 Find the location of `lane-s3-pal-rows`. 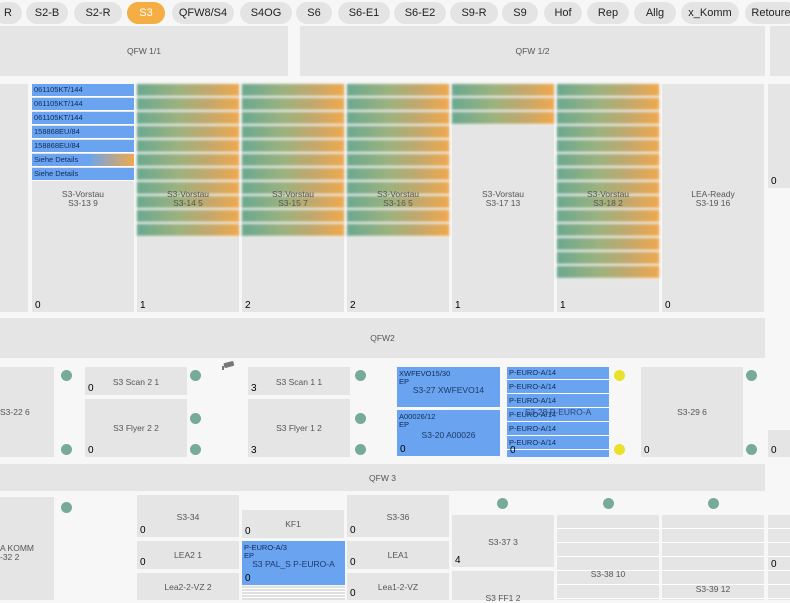

lane-s3-pal-rows is located at coordinates (293, 593).